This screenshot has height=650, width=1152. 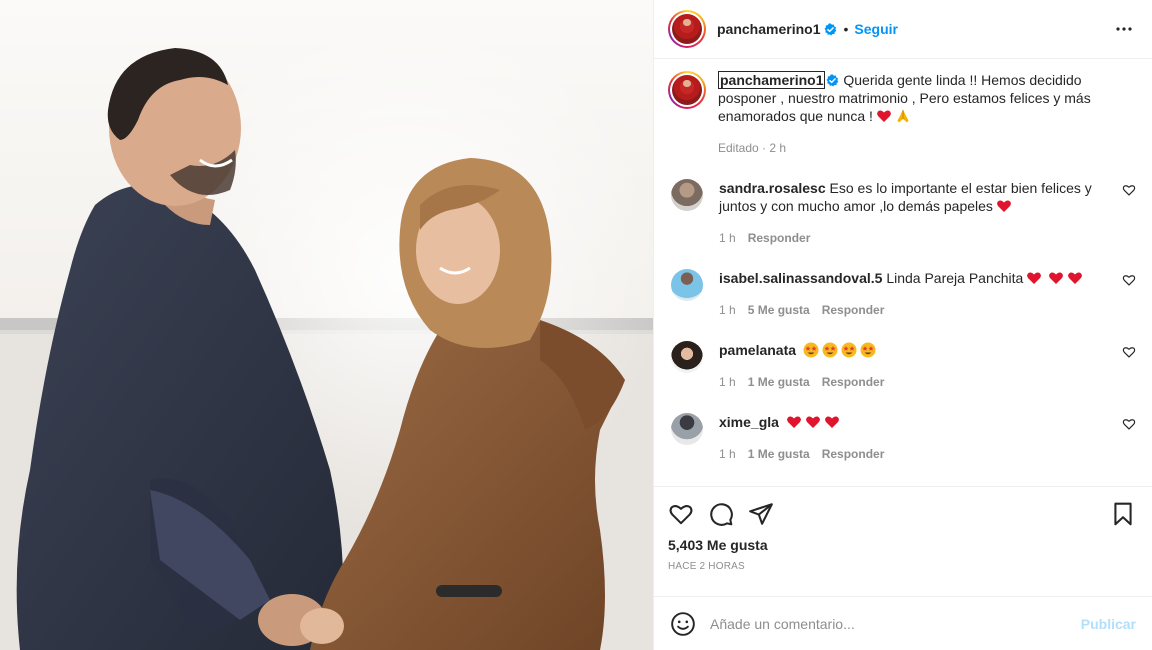 What do you see at coordinates (761, 514) in the screenshot?
I see `share-paper-plane-icon` at bounding box center [761, 514].